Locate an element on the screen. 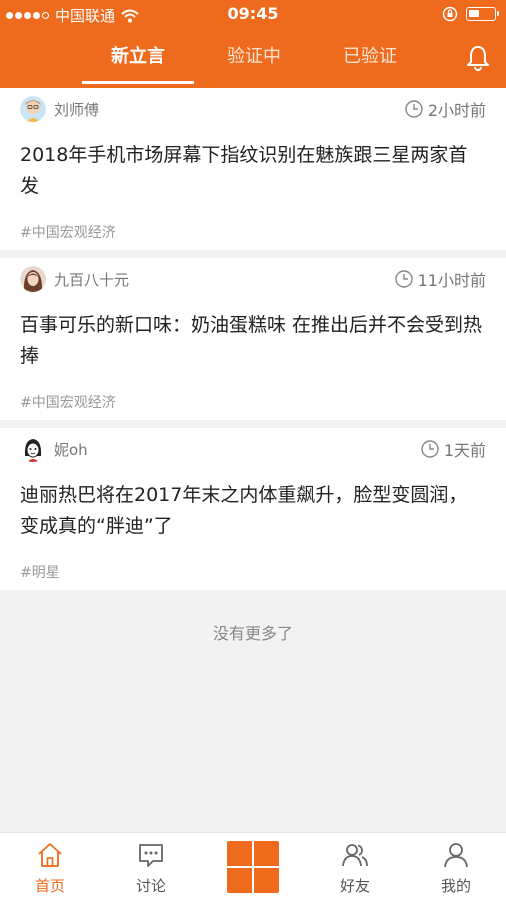 The width and height of the screenshot is (506, 900). tabbar-label: 我的 is located at coordinates (455, 886).